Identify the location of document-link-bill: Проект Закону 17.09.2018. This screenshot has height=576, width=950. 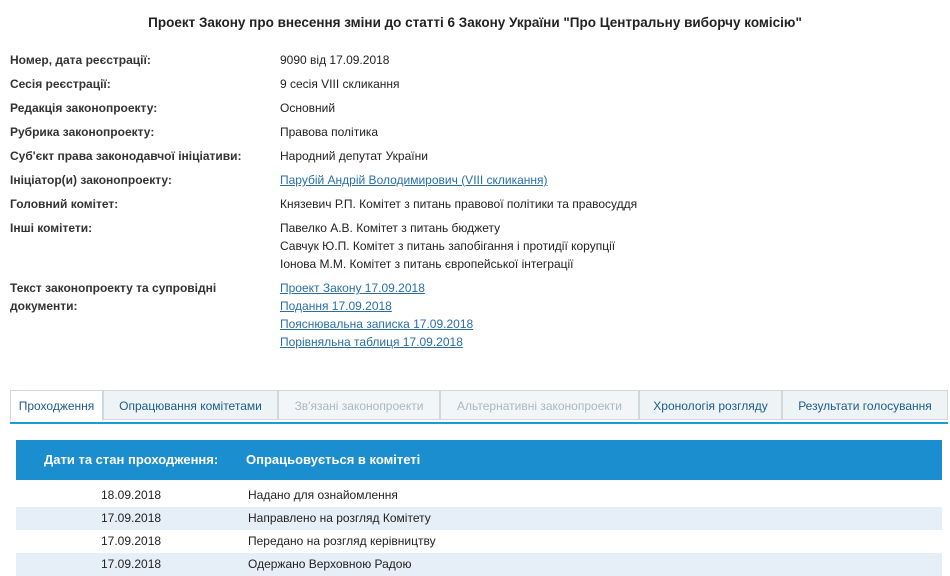
(352, 288).